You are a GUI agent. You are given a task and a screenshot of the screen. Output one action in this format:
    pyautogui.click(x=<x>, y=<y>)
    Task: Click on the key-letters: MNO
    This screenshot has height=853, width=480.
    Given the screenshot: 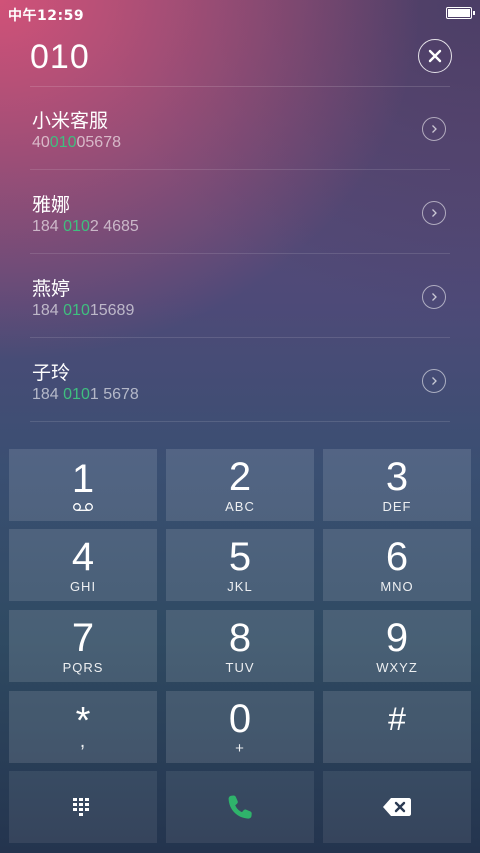 What is the action you would take?
    pyautogui.click(x=397, y=586)
    